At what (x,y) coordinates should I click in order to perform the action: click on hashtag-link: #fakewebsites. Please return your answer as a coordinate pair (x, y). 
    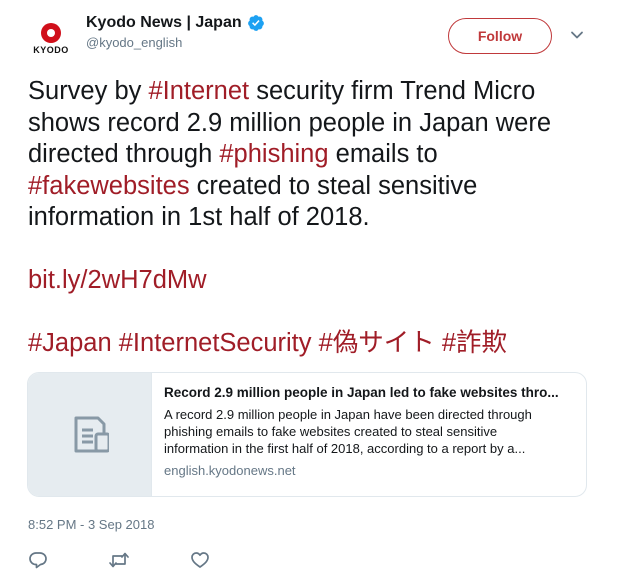
    Looking at the image, I should click on (109, 186).